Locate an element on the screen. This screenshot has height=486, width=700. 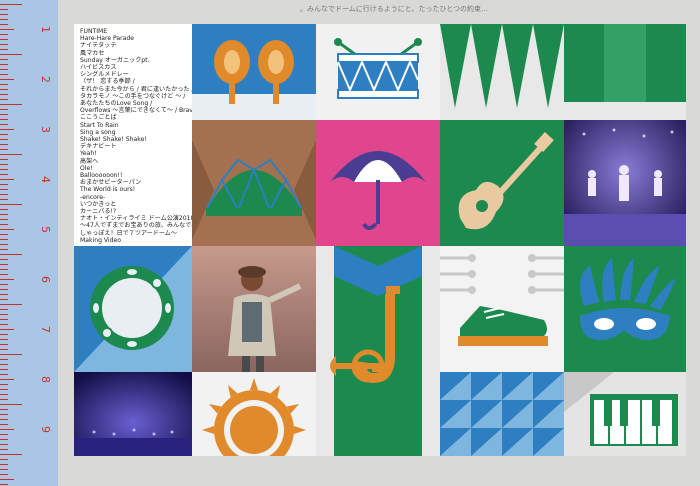
mask-tile is located at coordinates (625, 309).